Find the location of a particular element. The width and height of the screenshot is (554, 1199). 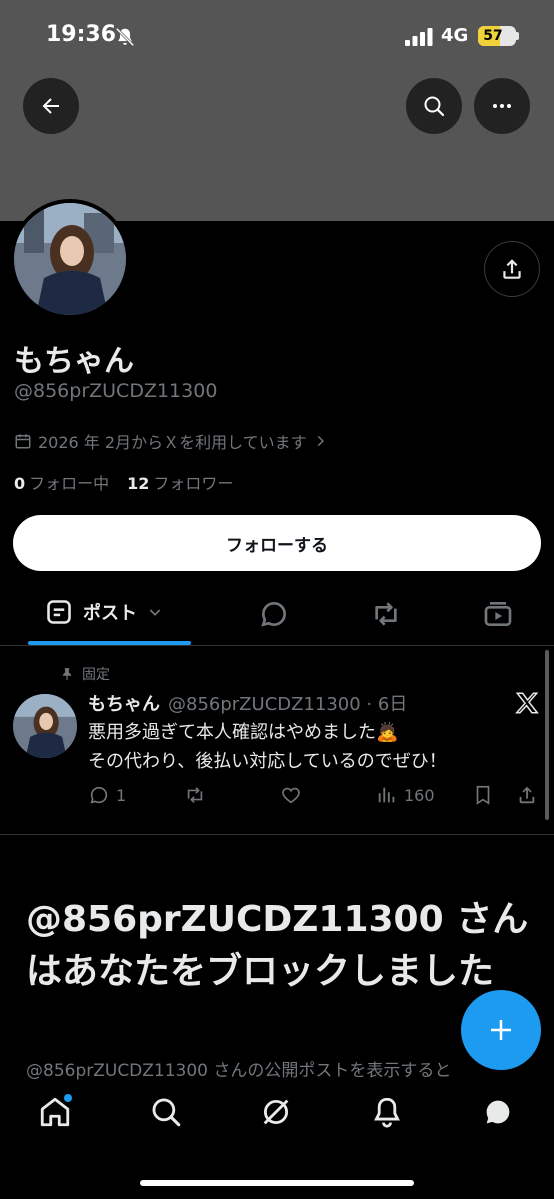

pin-icon is located at coordinates (67, 674).